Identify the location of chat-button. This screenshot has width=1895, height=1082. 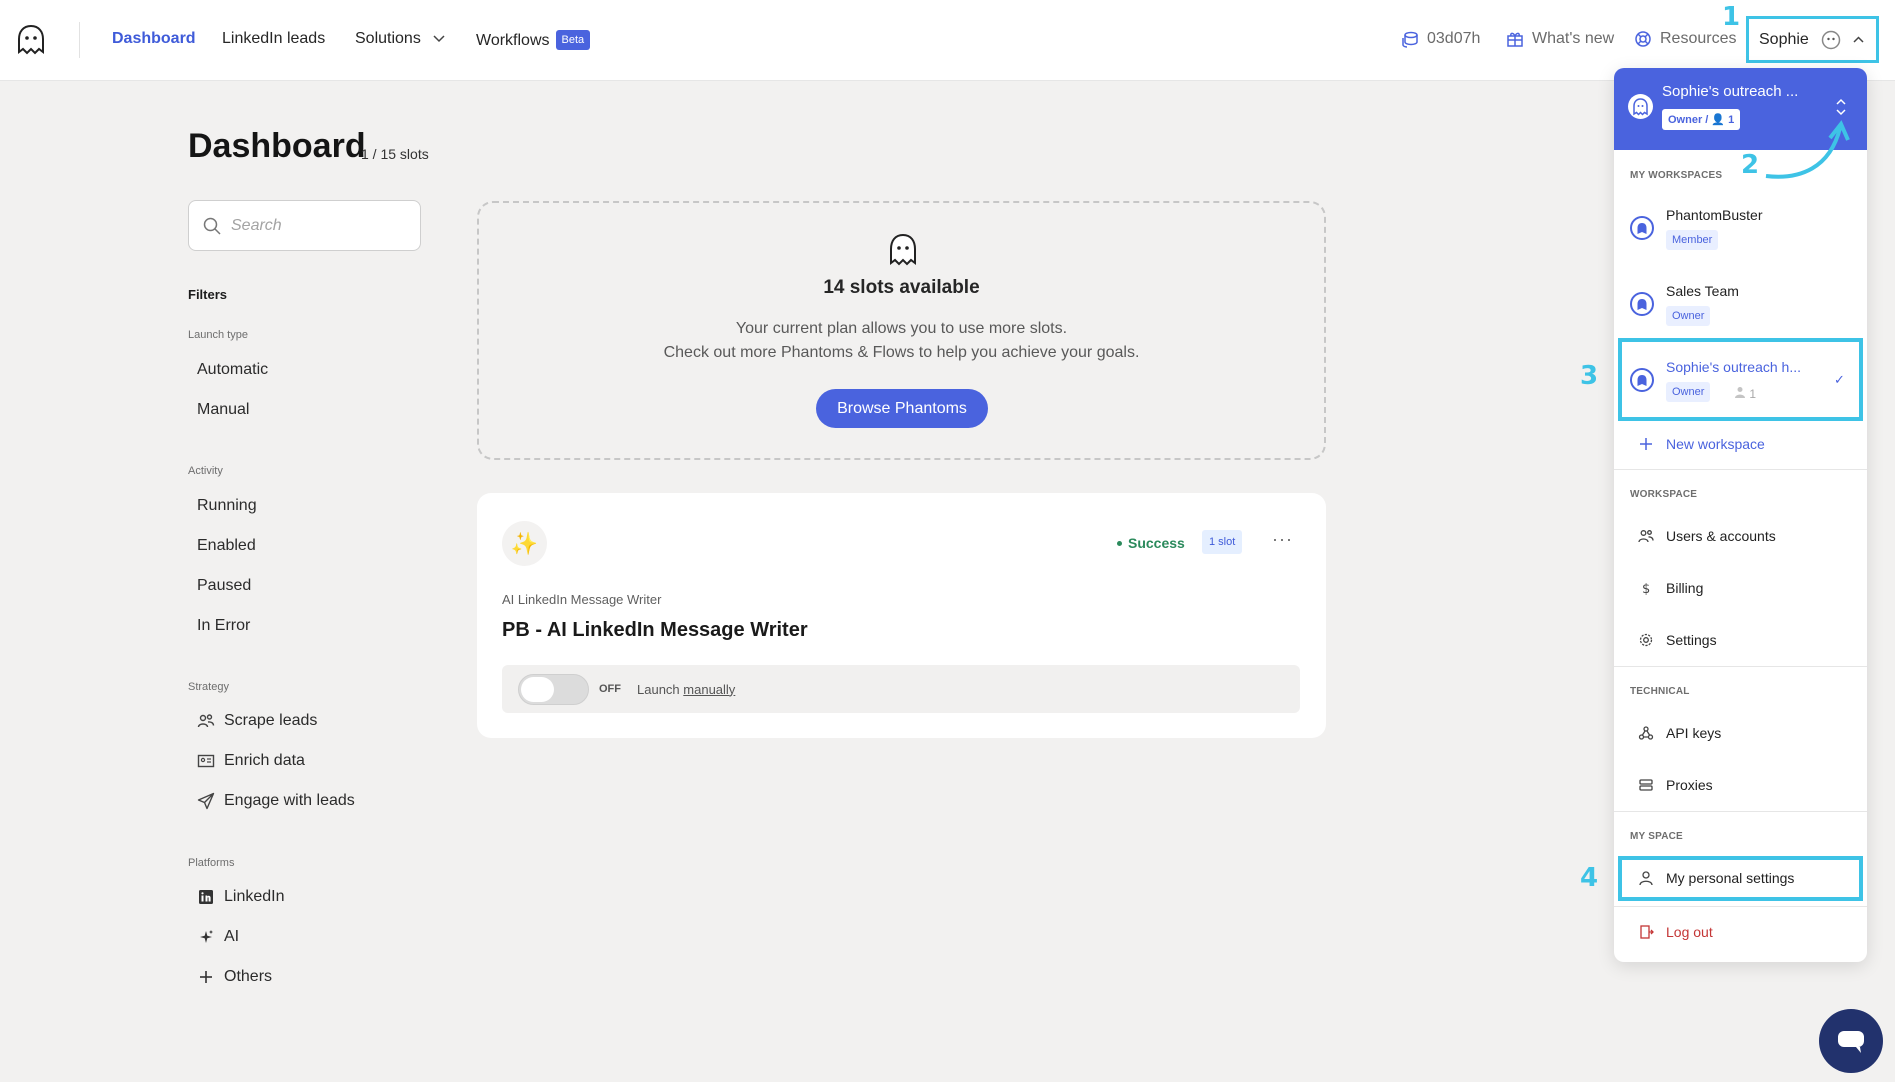
(1851, 1041).